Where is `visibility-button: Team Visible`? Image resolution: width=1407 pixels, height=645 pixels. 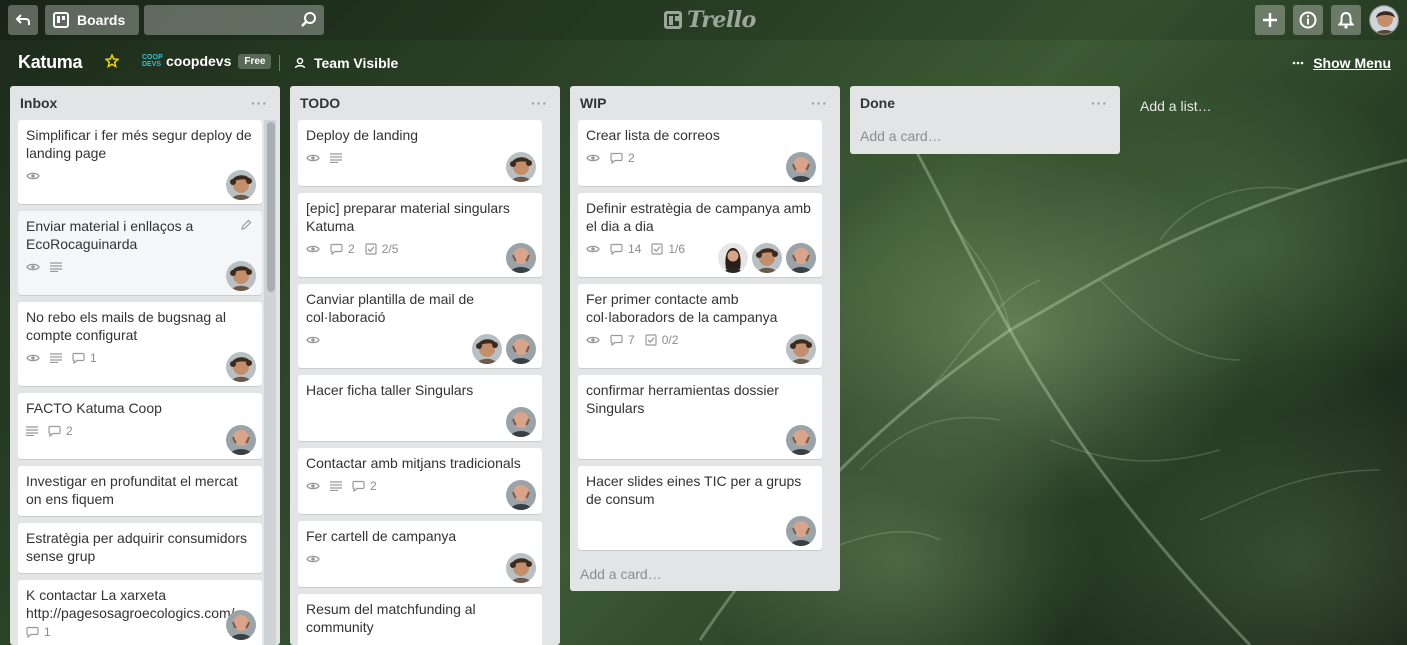 visibility-button: Team Visible is located at coordinates (346, 63).